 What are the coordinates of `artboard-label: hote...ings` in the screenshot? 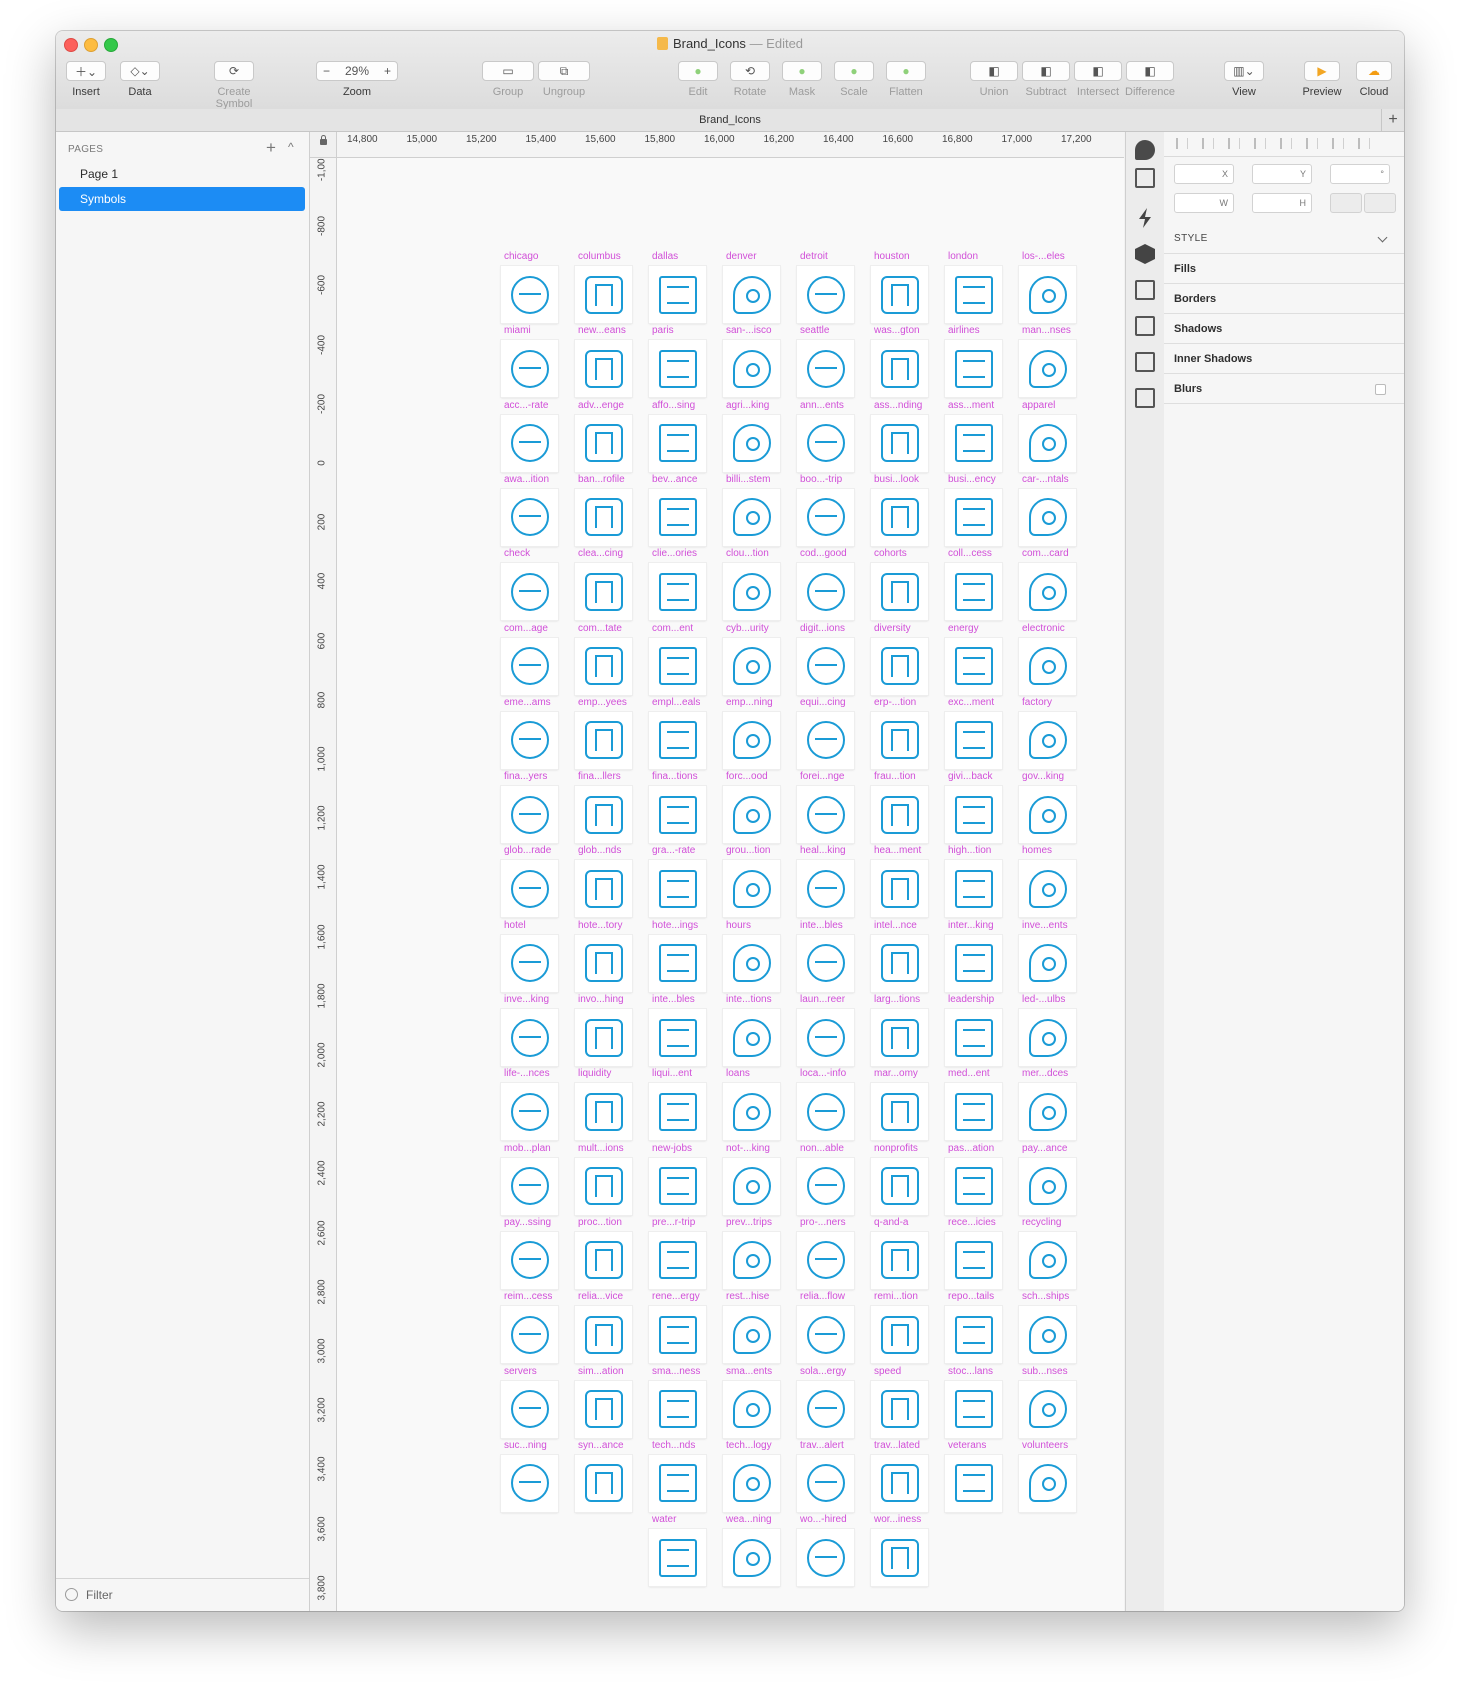 It's located at (675, 925).